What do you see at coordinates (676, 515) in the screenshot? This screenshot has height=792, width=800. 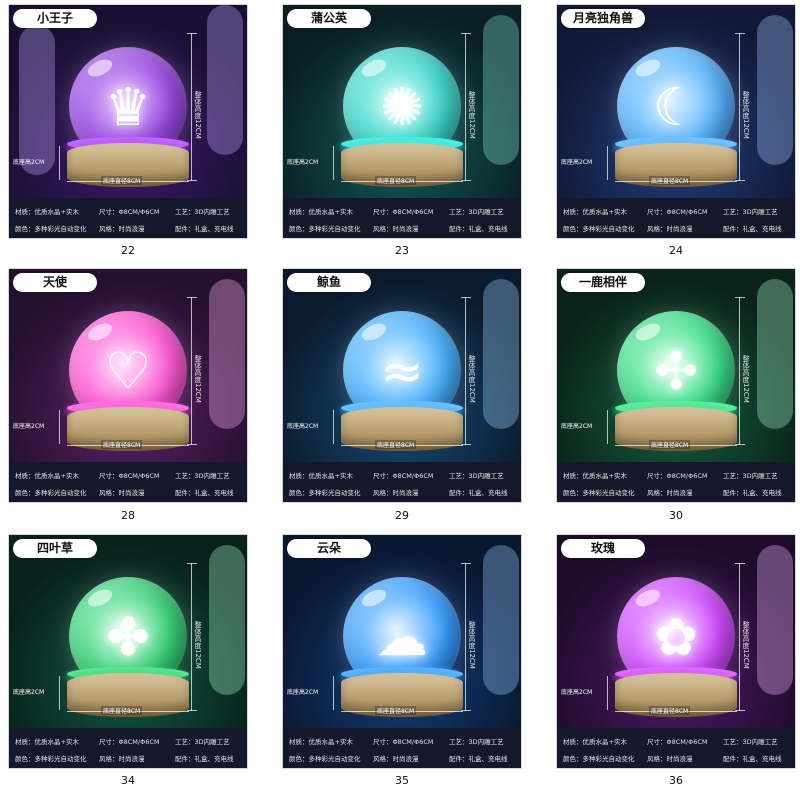 I see `product-number: 30` at bounding box center [676, 515].